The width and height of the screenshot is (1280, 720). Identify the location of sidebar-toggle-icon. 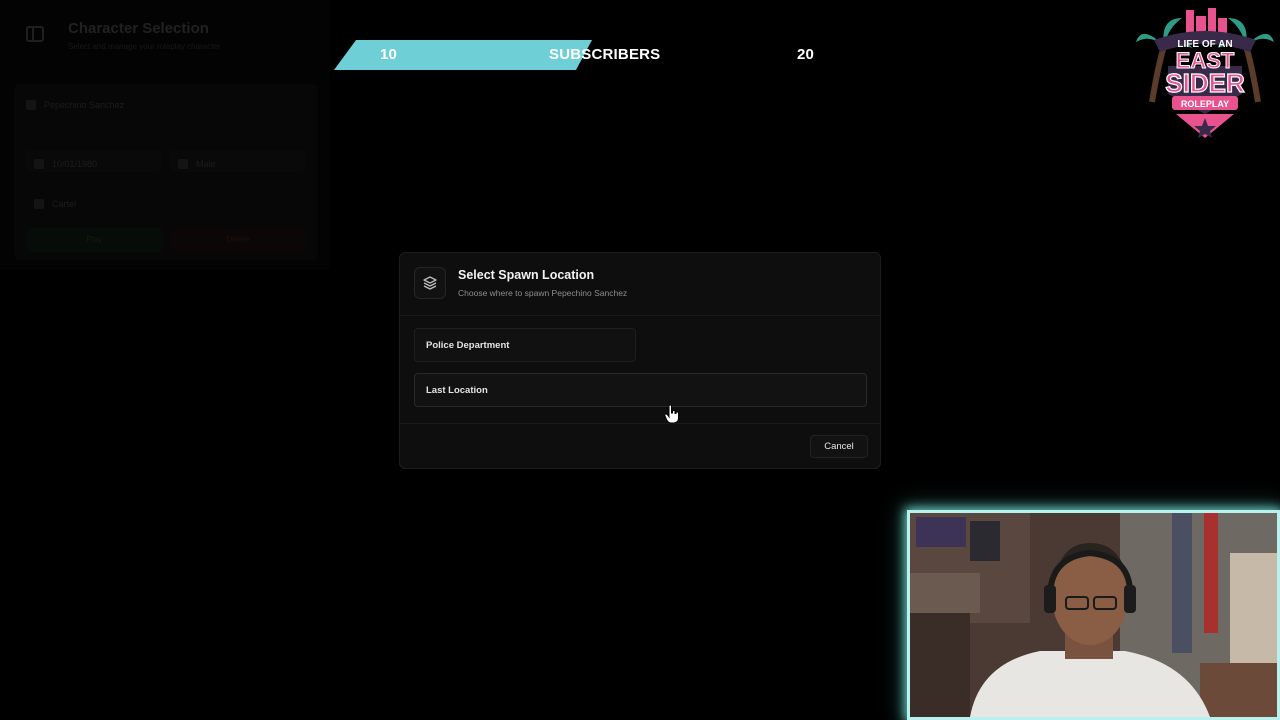
(35, 34).